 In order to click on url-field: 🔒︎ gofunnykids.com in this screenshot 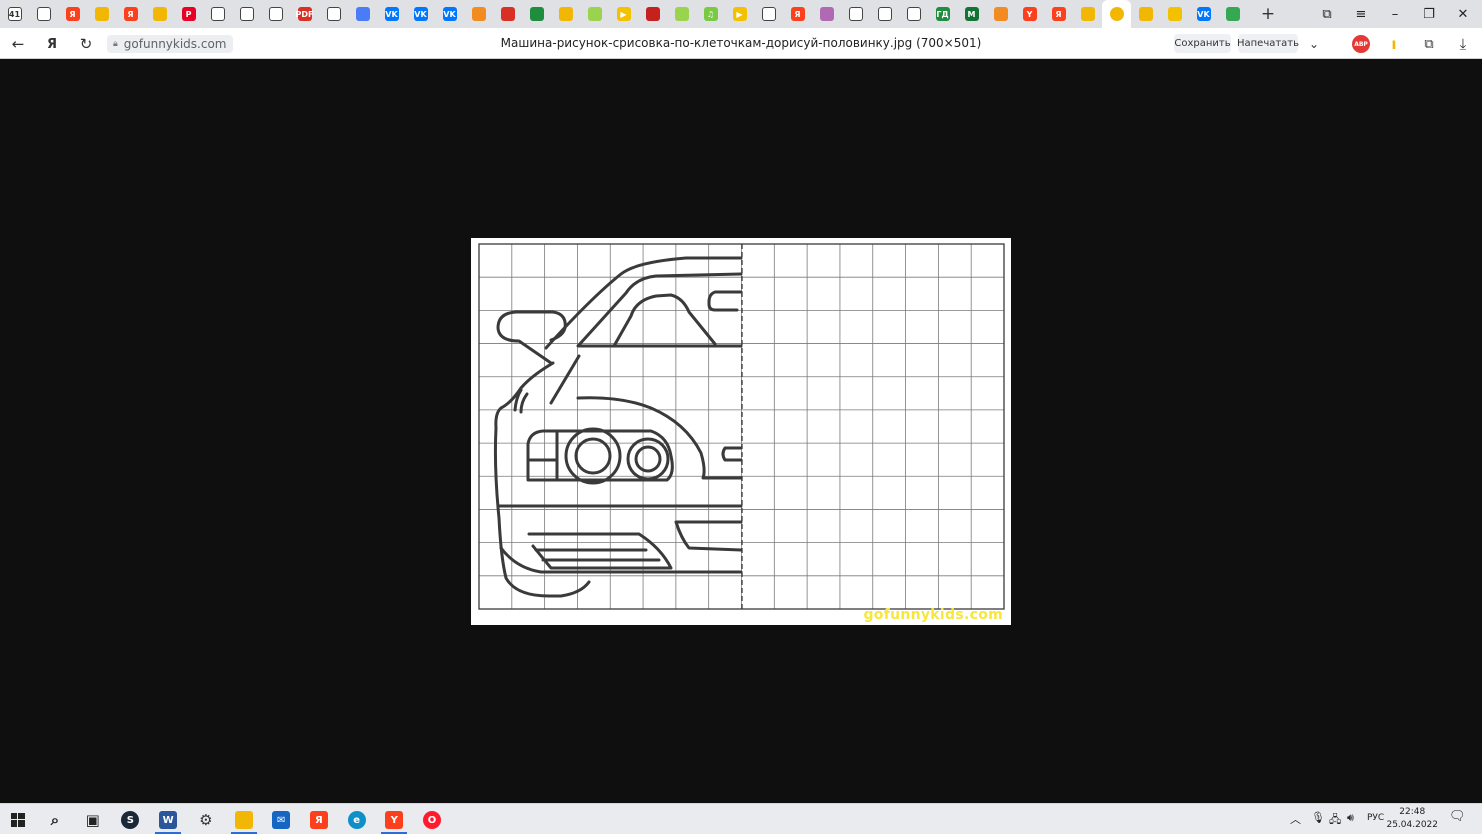, I will do `click(170, 44)`.